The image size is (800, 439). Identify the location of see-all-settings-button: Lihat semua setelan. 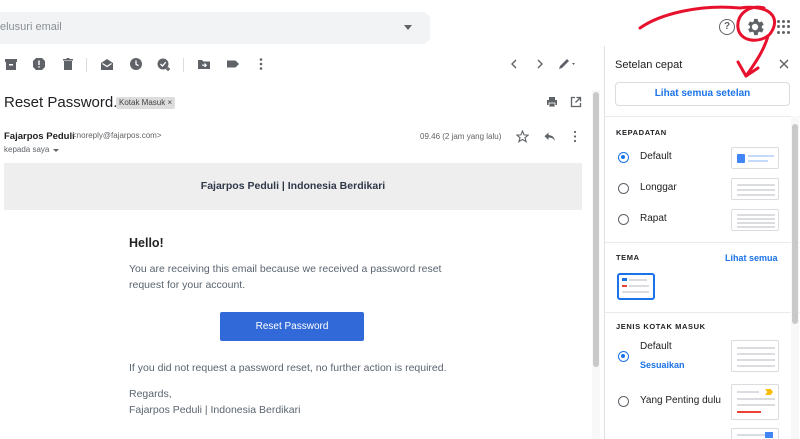
(702, 94).